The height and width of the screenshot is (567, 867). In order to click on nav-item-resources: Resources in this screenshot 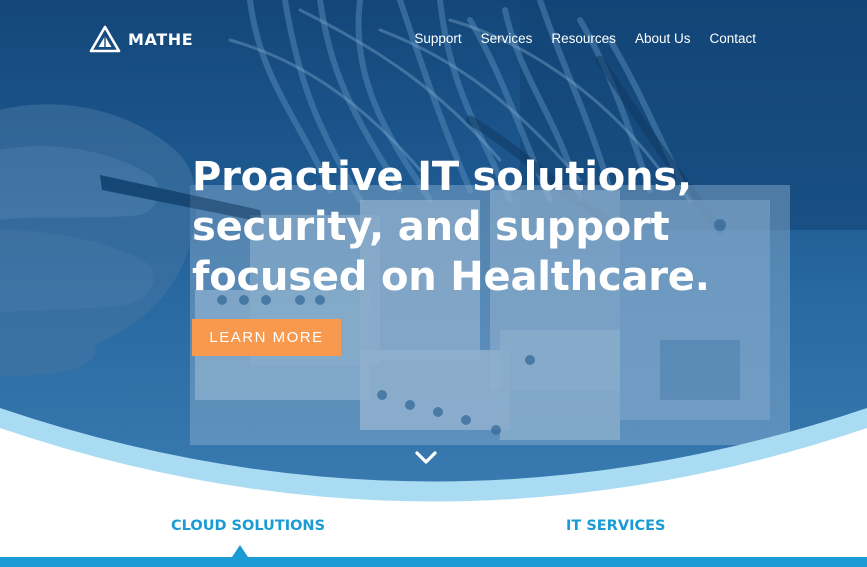, I will do `click(583, 38)`.